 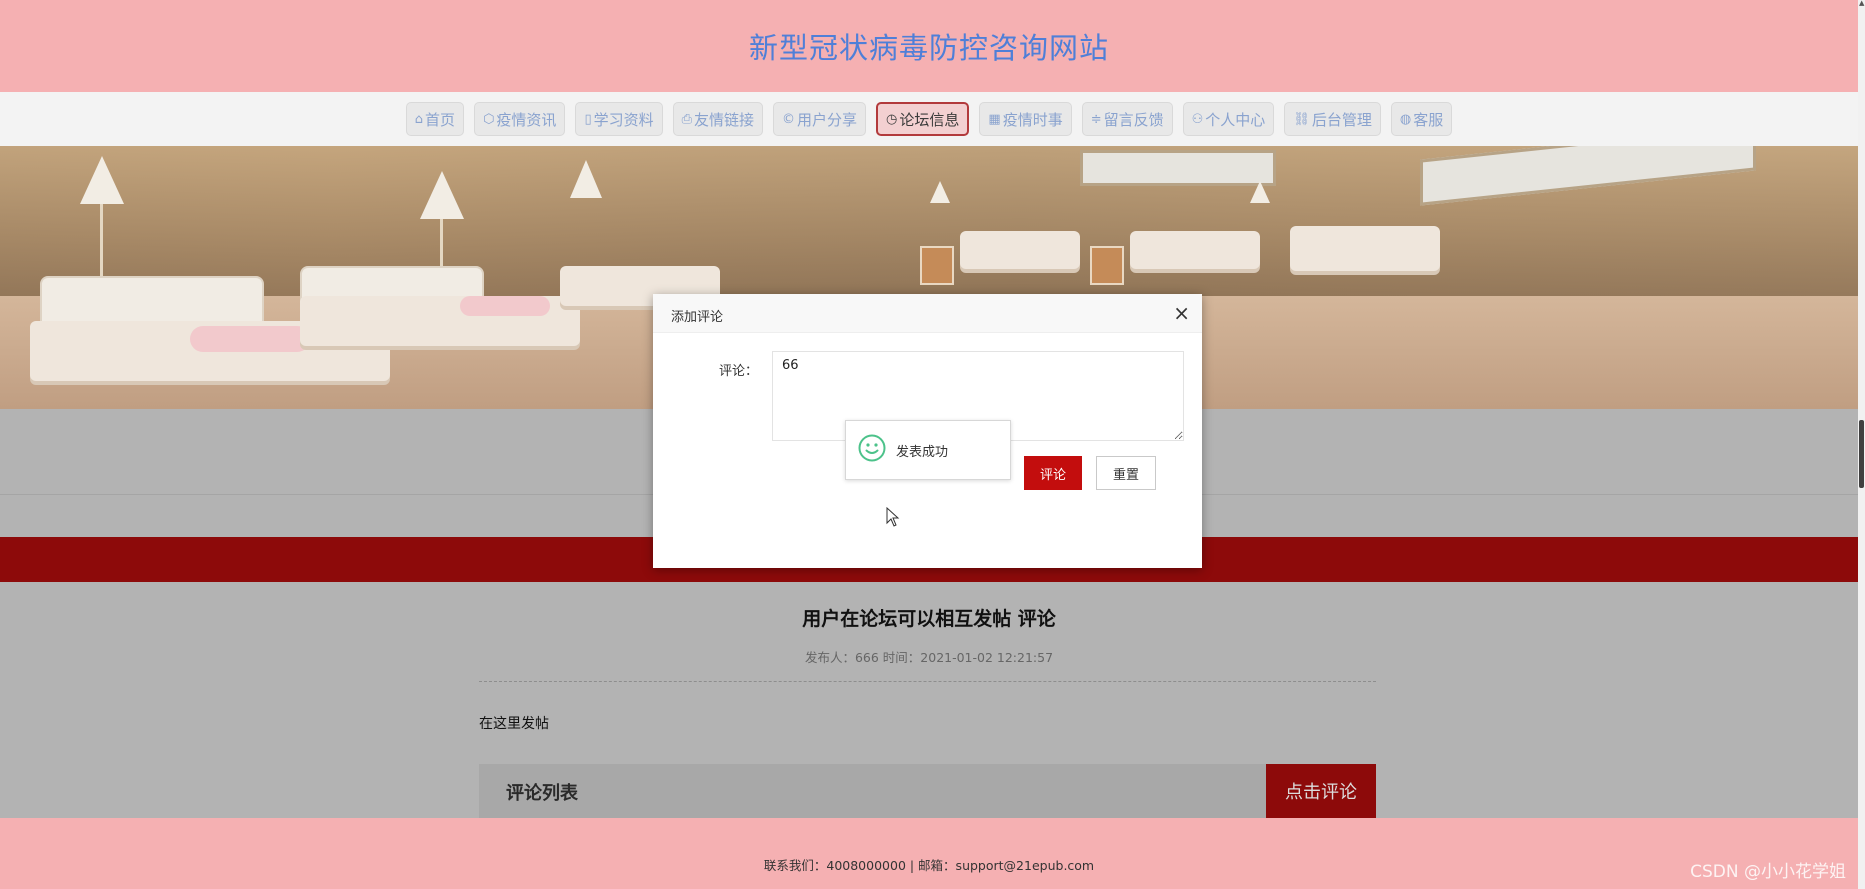 What do you see at coordinates (588, 119) in the screenshot?
I see `book-icon: ▯` at bounding box center [588, 119].